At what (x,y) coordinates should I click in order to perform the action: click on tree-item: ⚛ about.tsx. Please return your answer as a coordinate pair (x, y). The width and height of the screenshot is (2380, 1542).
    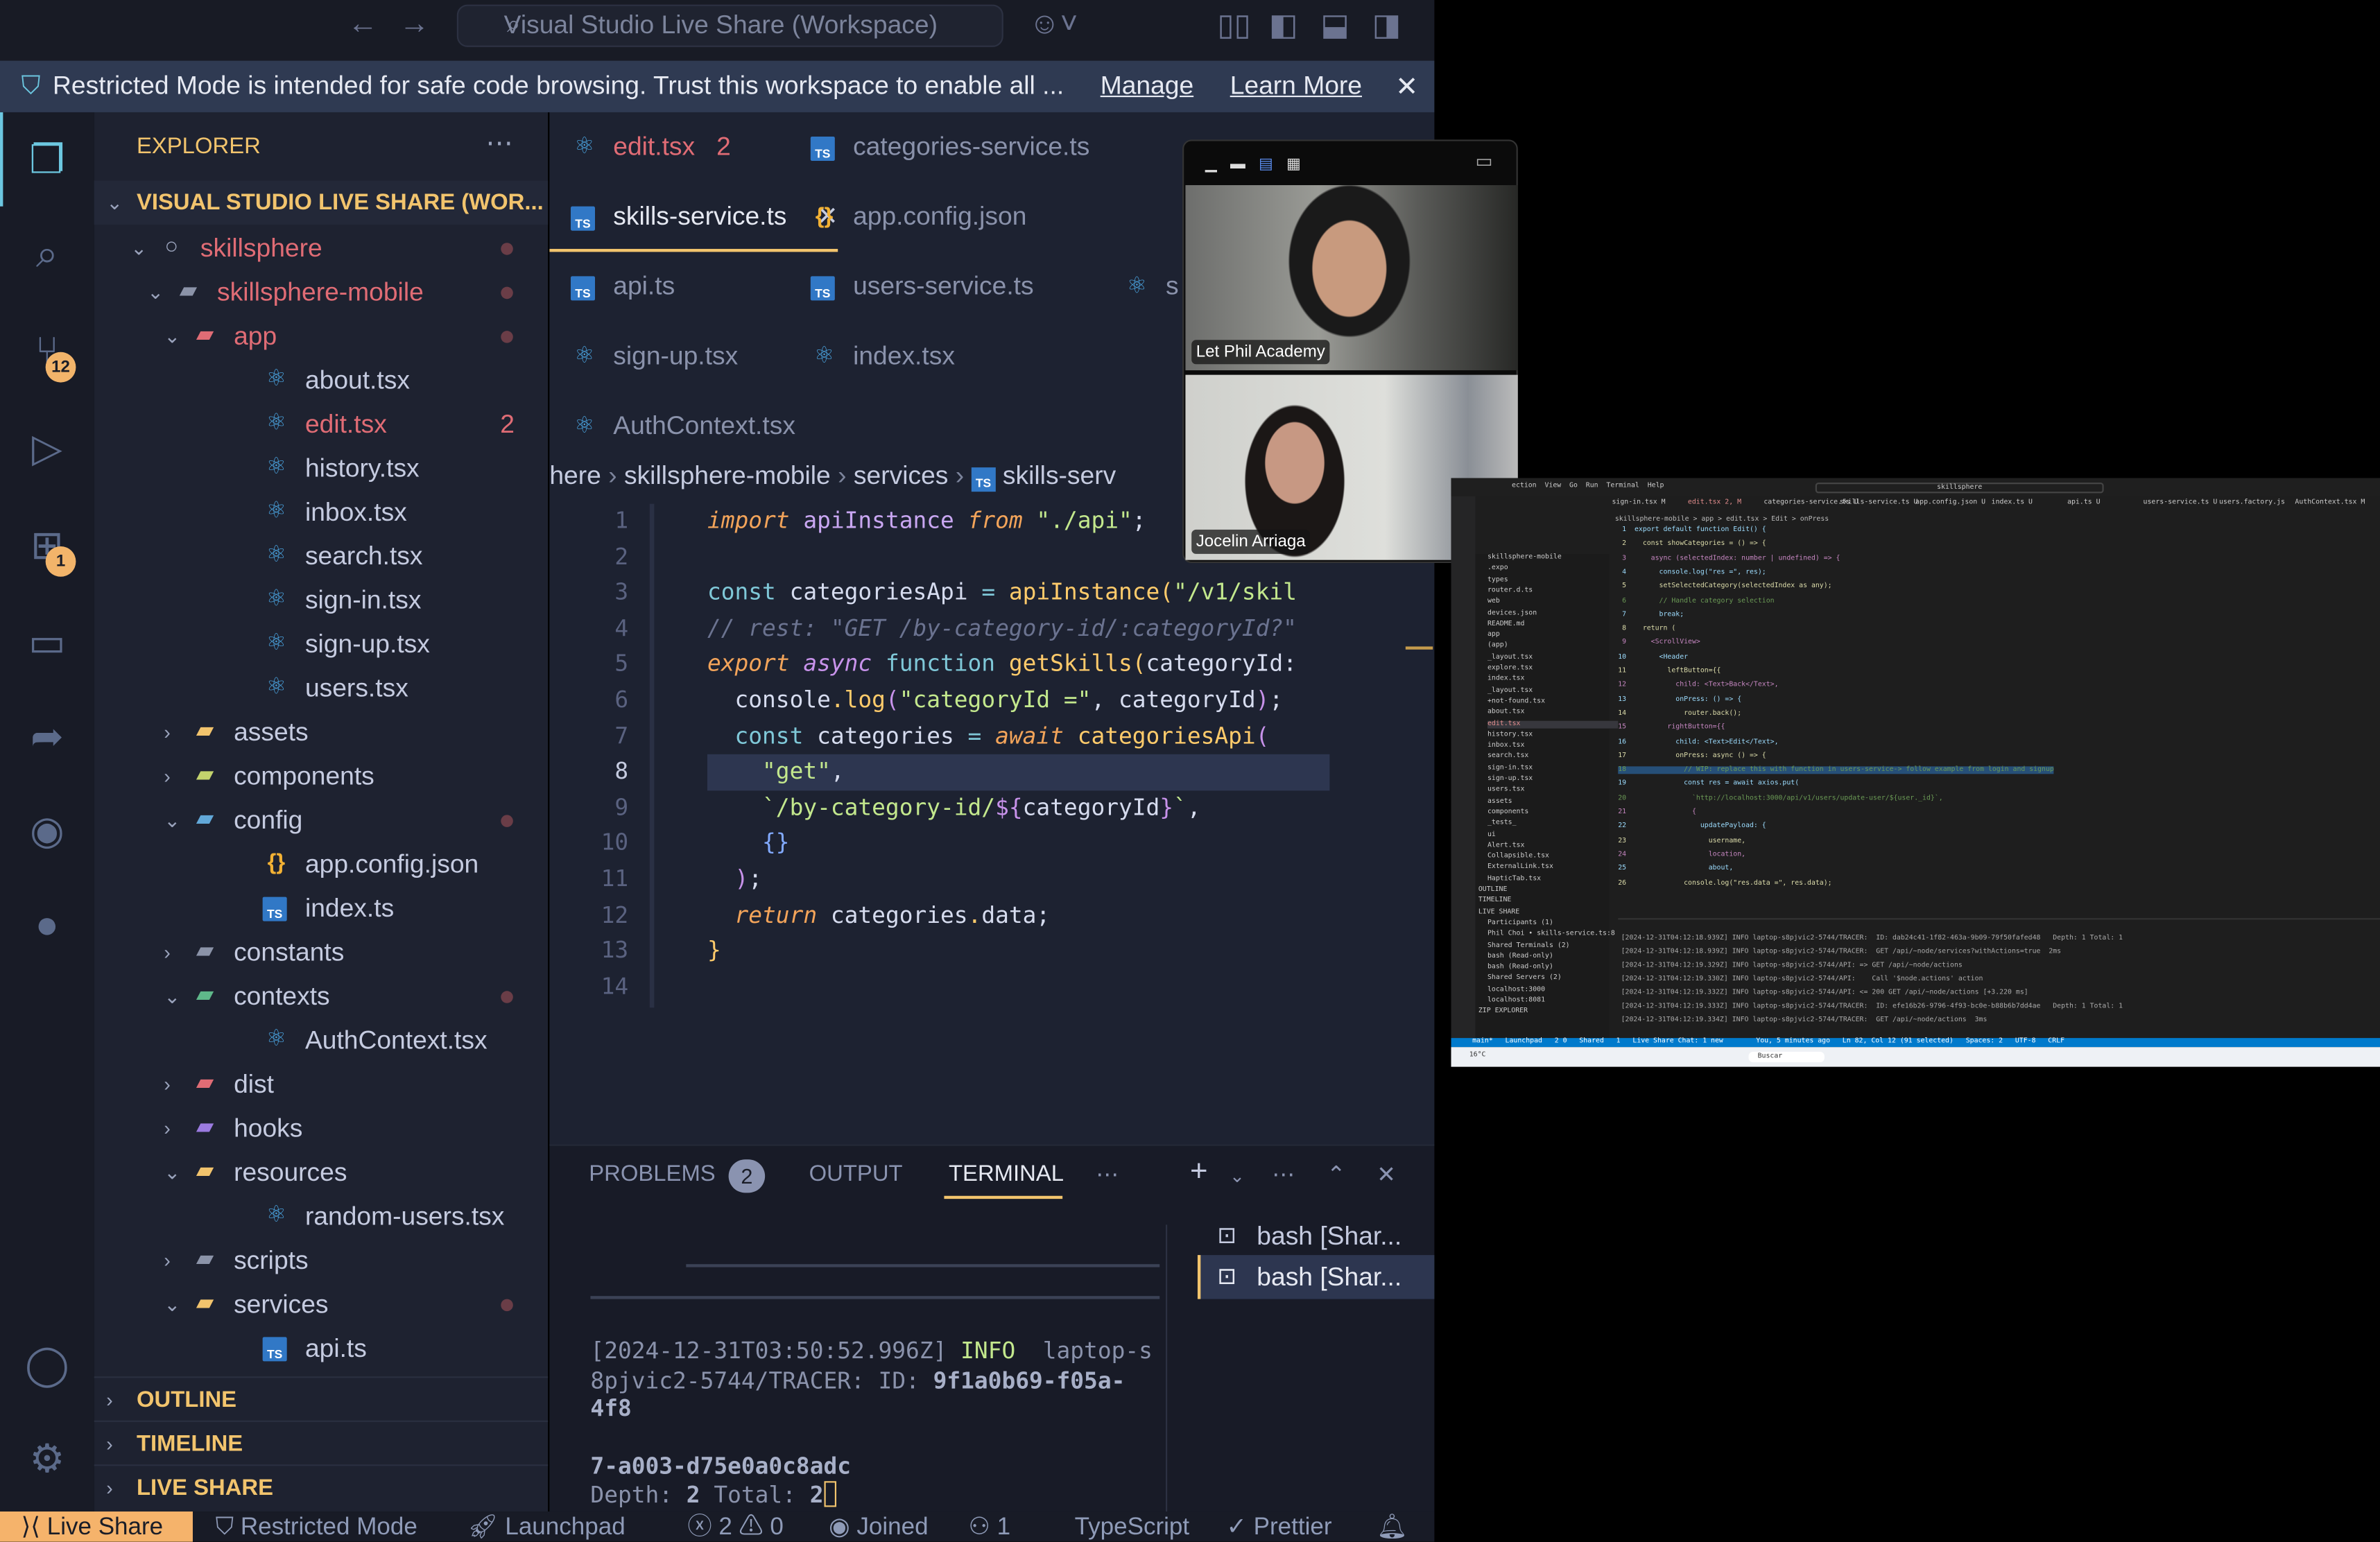
    Looking at the image, I should click on (321, 380).